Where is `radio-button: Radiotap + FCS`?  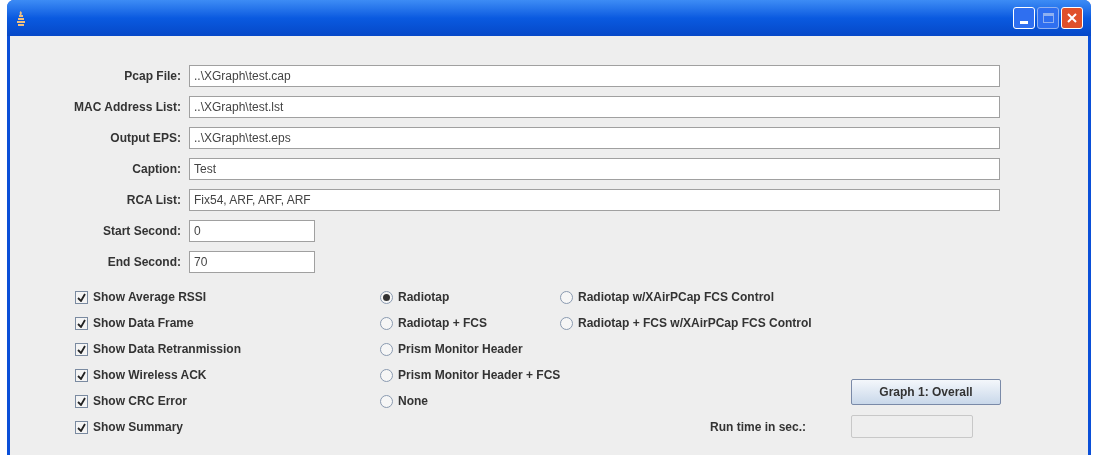
radio-button: Radiotap + FCS is located at coordinates (468, 323).